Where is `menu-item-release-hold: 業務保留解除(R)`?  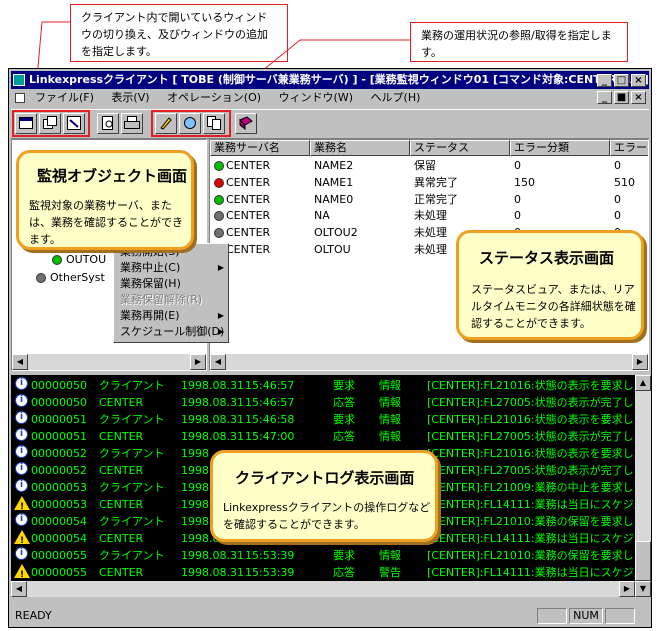
menu-item-release-hold: 業務保留解除(R) is located at coordinates (161, 299).